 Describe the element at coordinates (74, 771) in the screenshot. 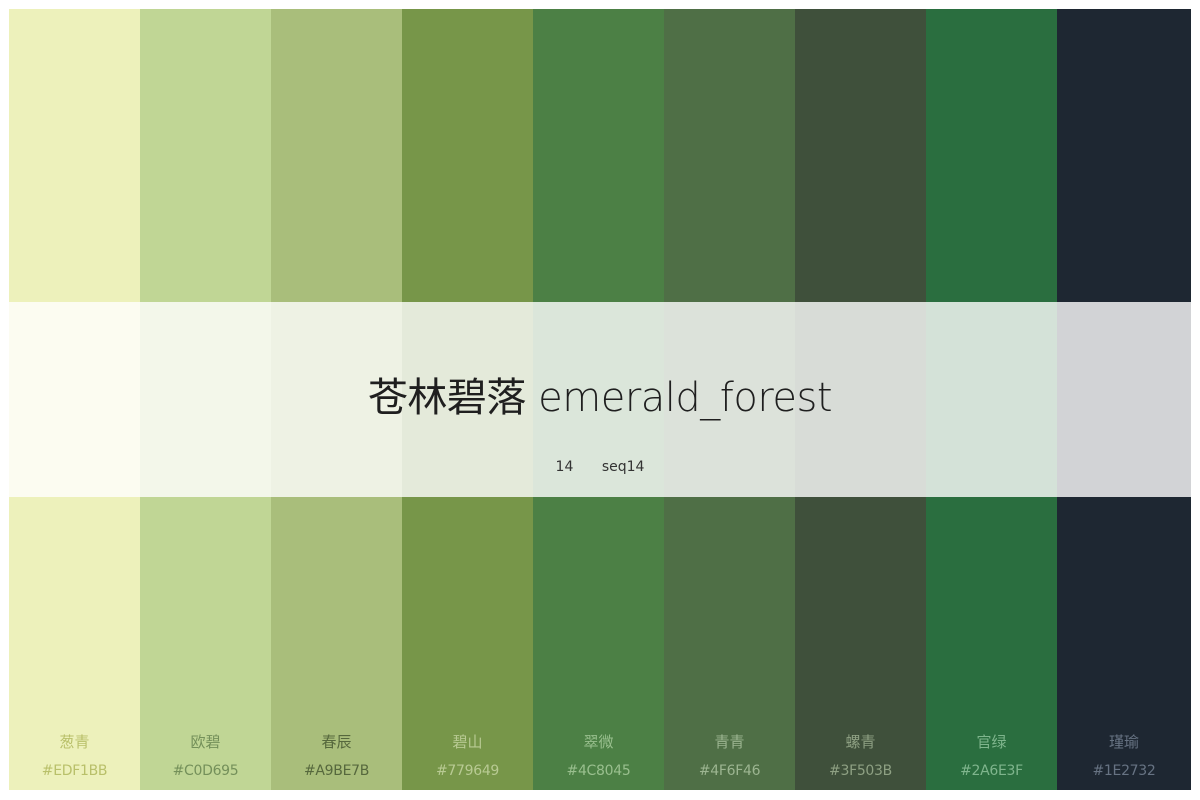

I see `color-hex: #EDF1BB` at that location.